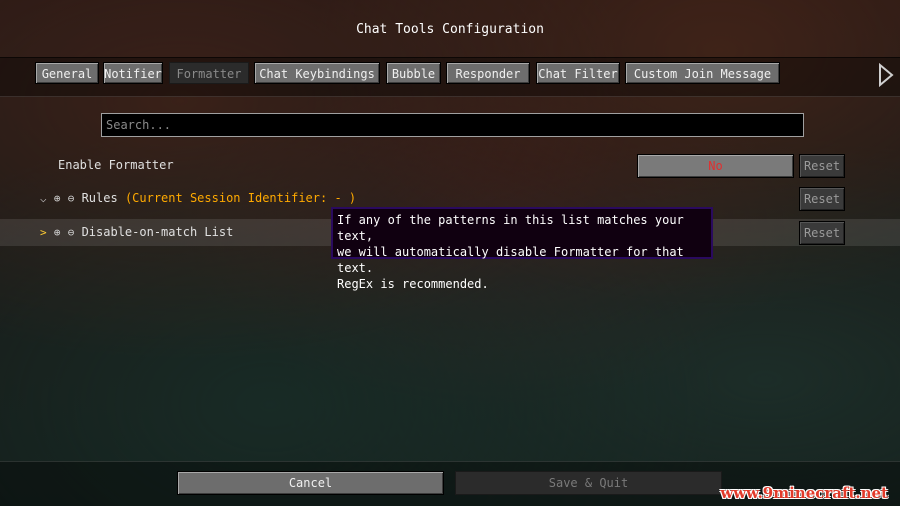 This screenshot has width=900, height=506. I want to click on rules-label: Rules, so click(99, 198).